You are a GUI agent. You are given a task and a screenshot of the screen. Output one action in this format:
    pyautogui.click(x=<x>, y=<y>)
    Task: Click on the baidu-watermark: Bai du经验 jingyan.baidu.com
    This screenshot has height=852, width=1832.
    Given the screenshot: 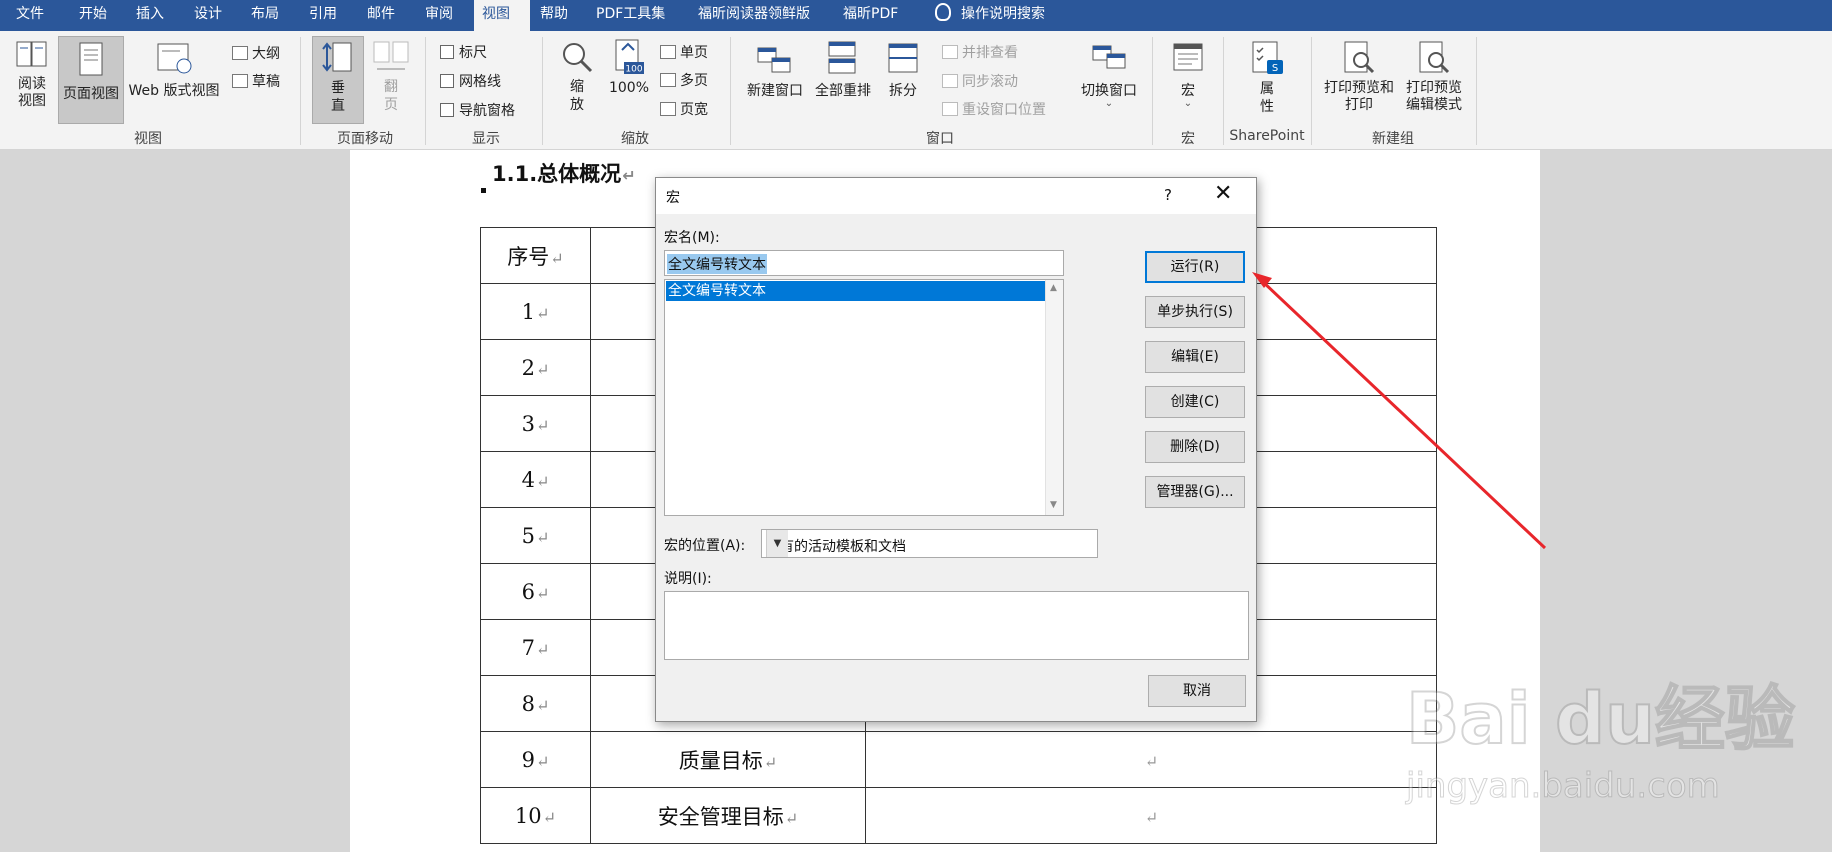 What is the action you would take?
    pyautogui.click(x=1618, y=738)
    